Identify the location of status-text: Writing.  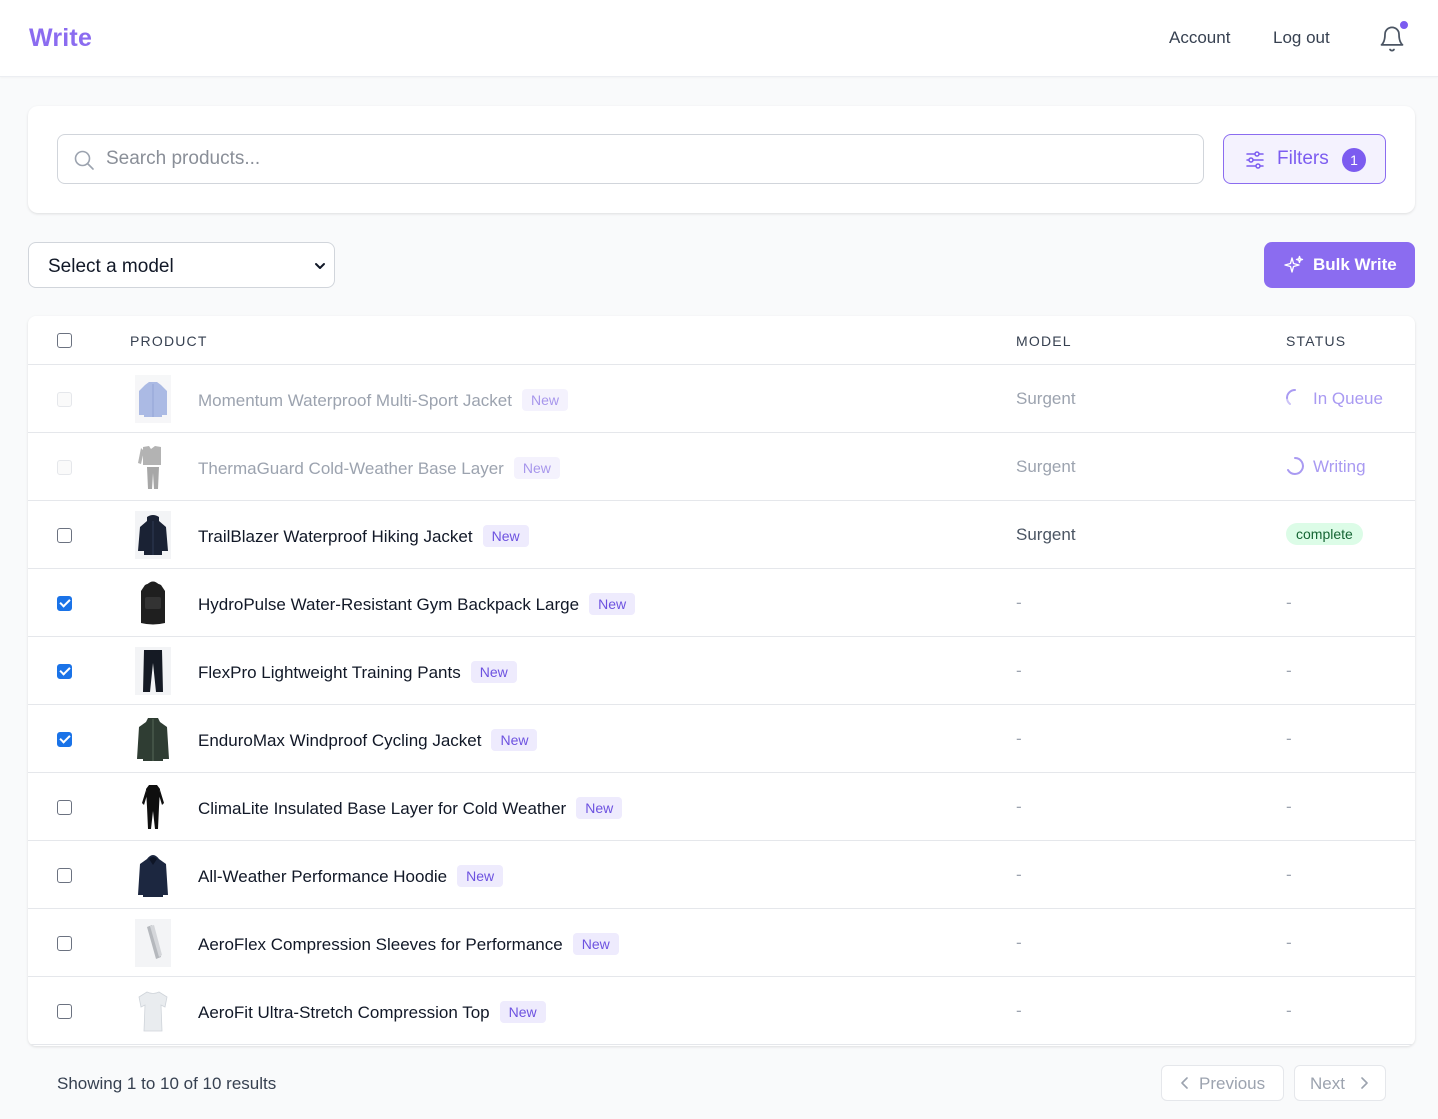
(1339, 466).